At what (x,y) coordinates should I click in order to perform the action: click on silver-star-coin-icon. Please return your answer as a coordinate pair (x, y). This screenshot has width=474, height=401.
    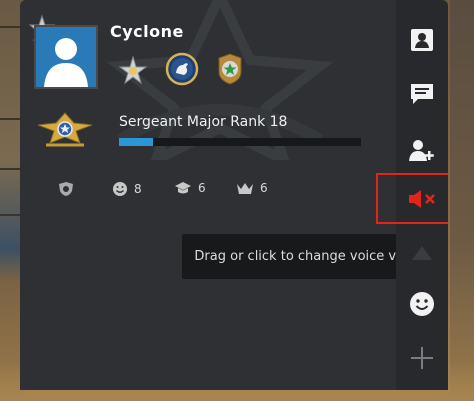
    Looking at the image, I should click on (133, 70).